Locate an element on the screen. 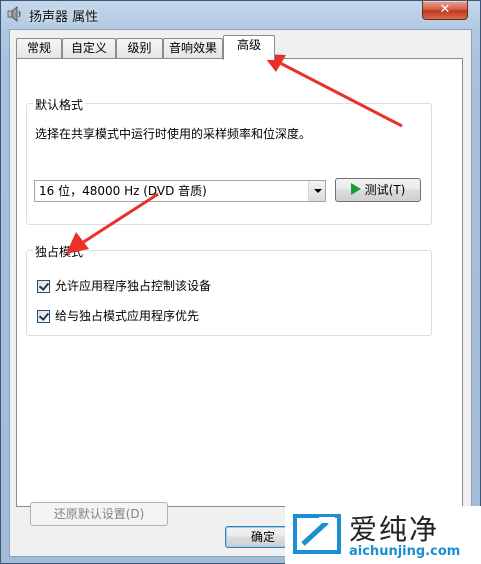 Image resolution: width=481 pixels, height=564 pixels. restore-defaults-button: 还原默认设置(D) is located at coordinates (99, 514).